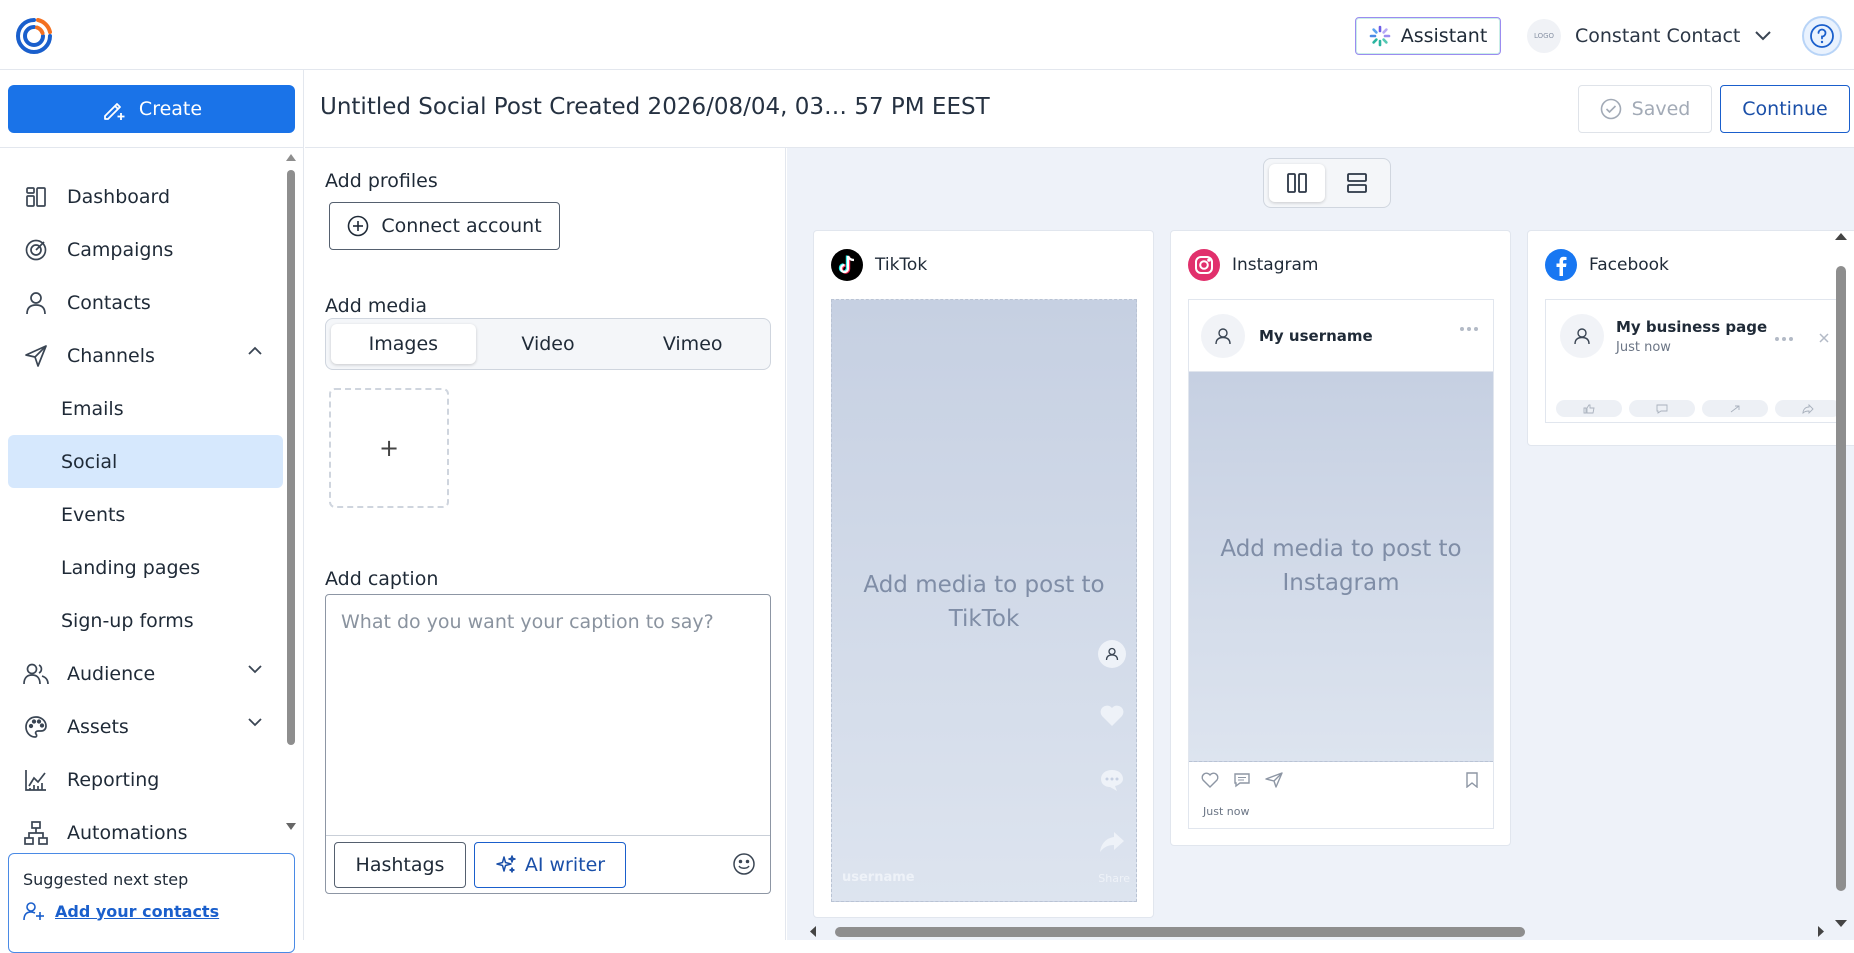  I want to click on caption-toolbar: Hashtags AI writer, so click(548, 864).